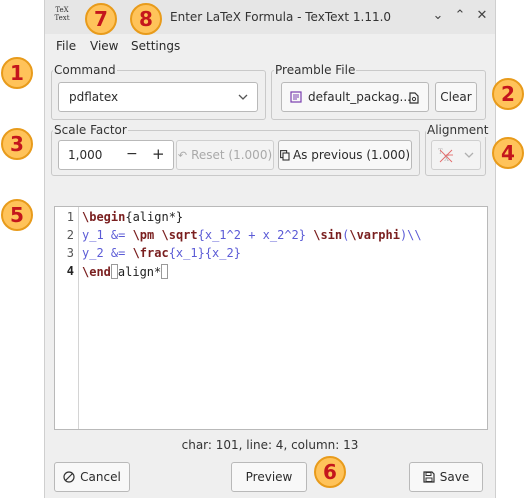 The height and width of the screenshot is (498, 527). Describe the element at coordinates (284, 155) in the screenshot. I see `copy-icon` at that location.